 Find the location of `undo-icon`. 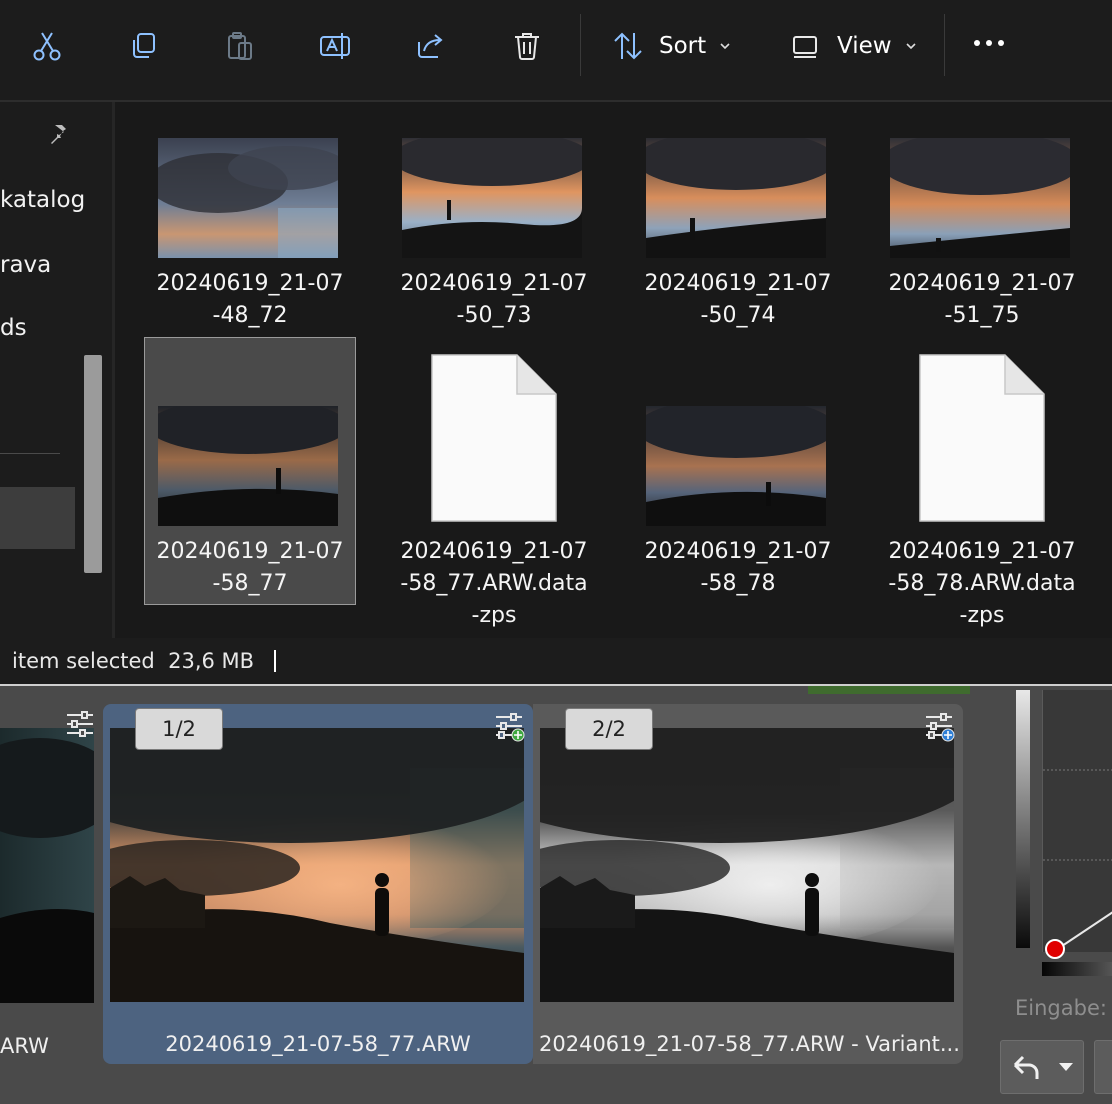

undo-icon is located at coordinates (1026, 1067).